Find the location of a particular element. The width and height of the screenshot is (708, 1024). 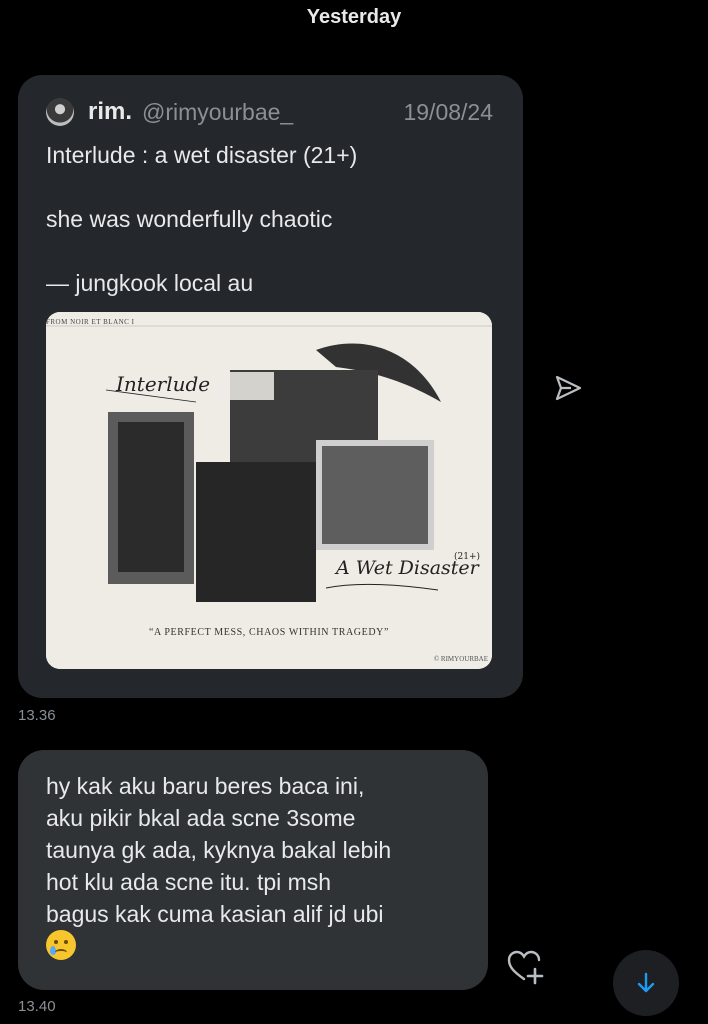

scroll-to-bottom-button is located at coordinates (646, 983).